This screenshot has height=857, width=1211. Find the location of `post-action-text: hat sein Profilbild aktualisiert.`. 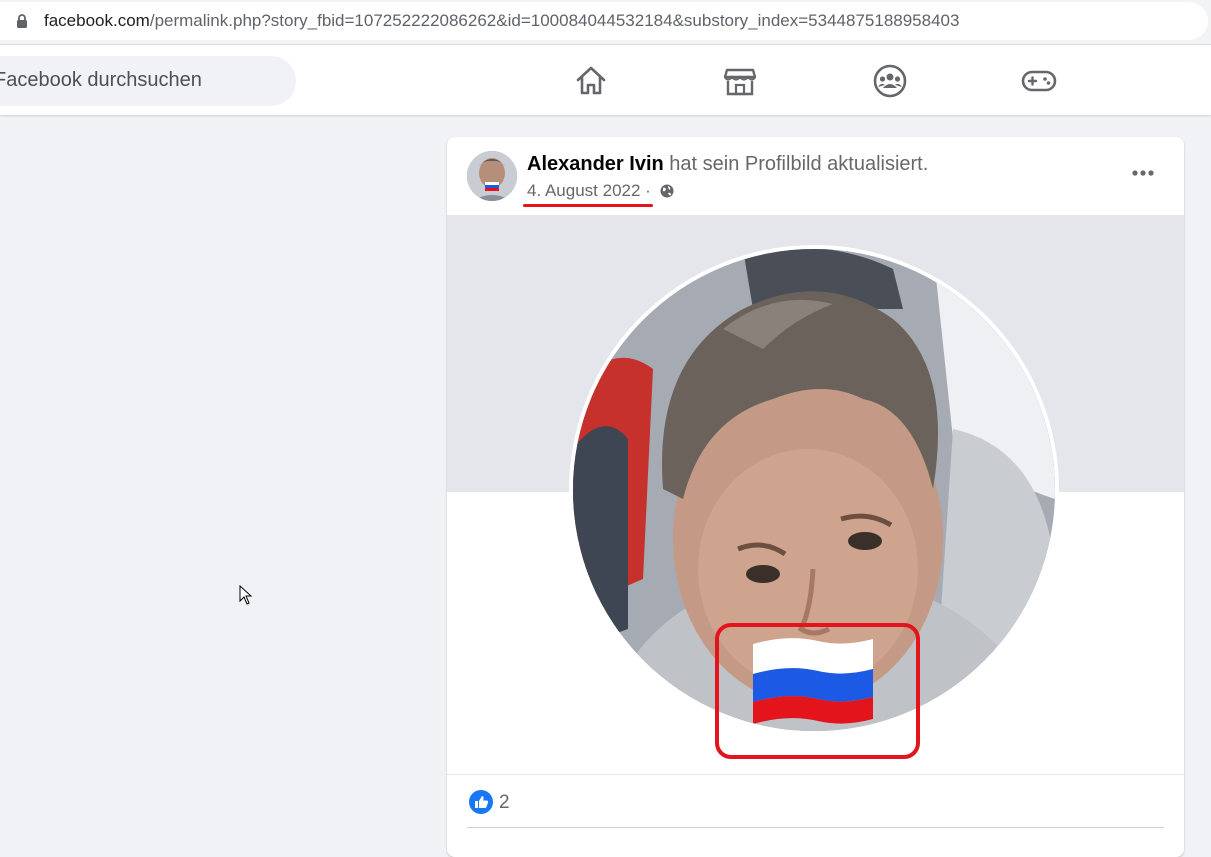

post-action-text: hat sein Profilbild aktualisiert. is located at coordinates (796, 164).